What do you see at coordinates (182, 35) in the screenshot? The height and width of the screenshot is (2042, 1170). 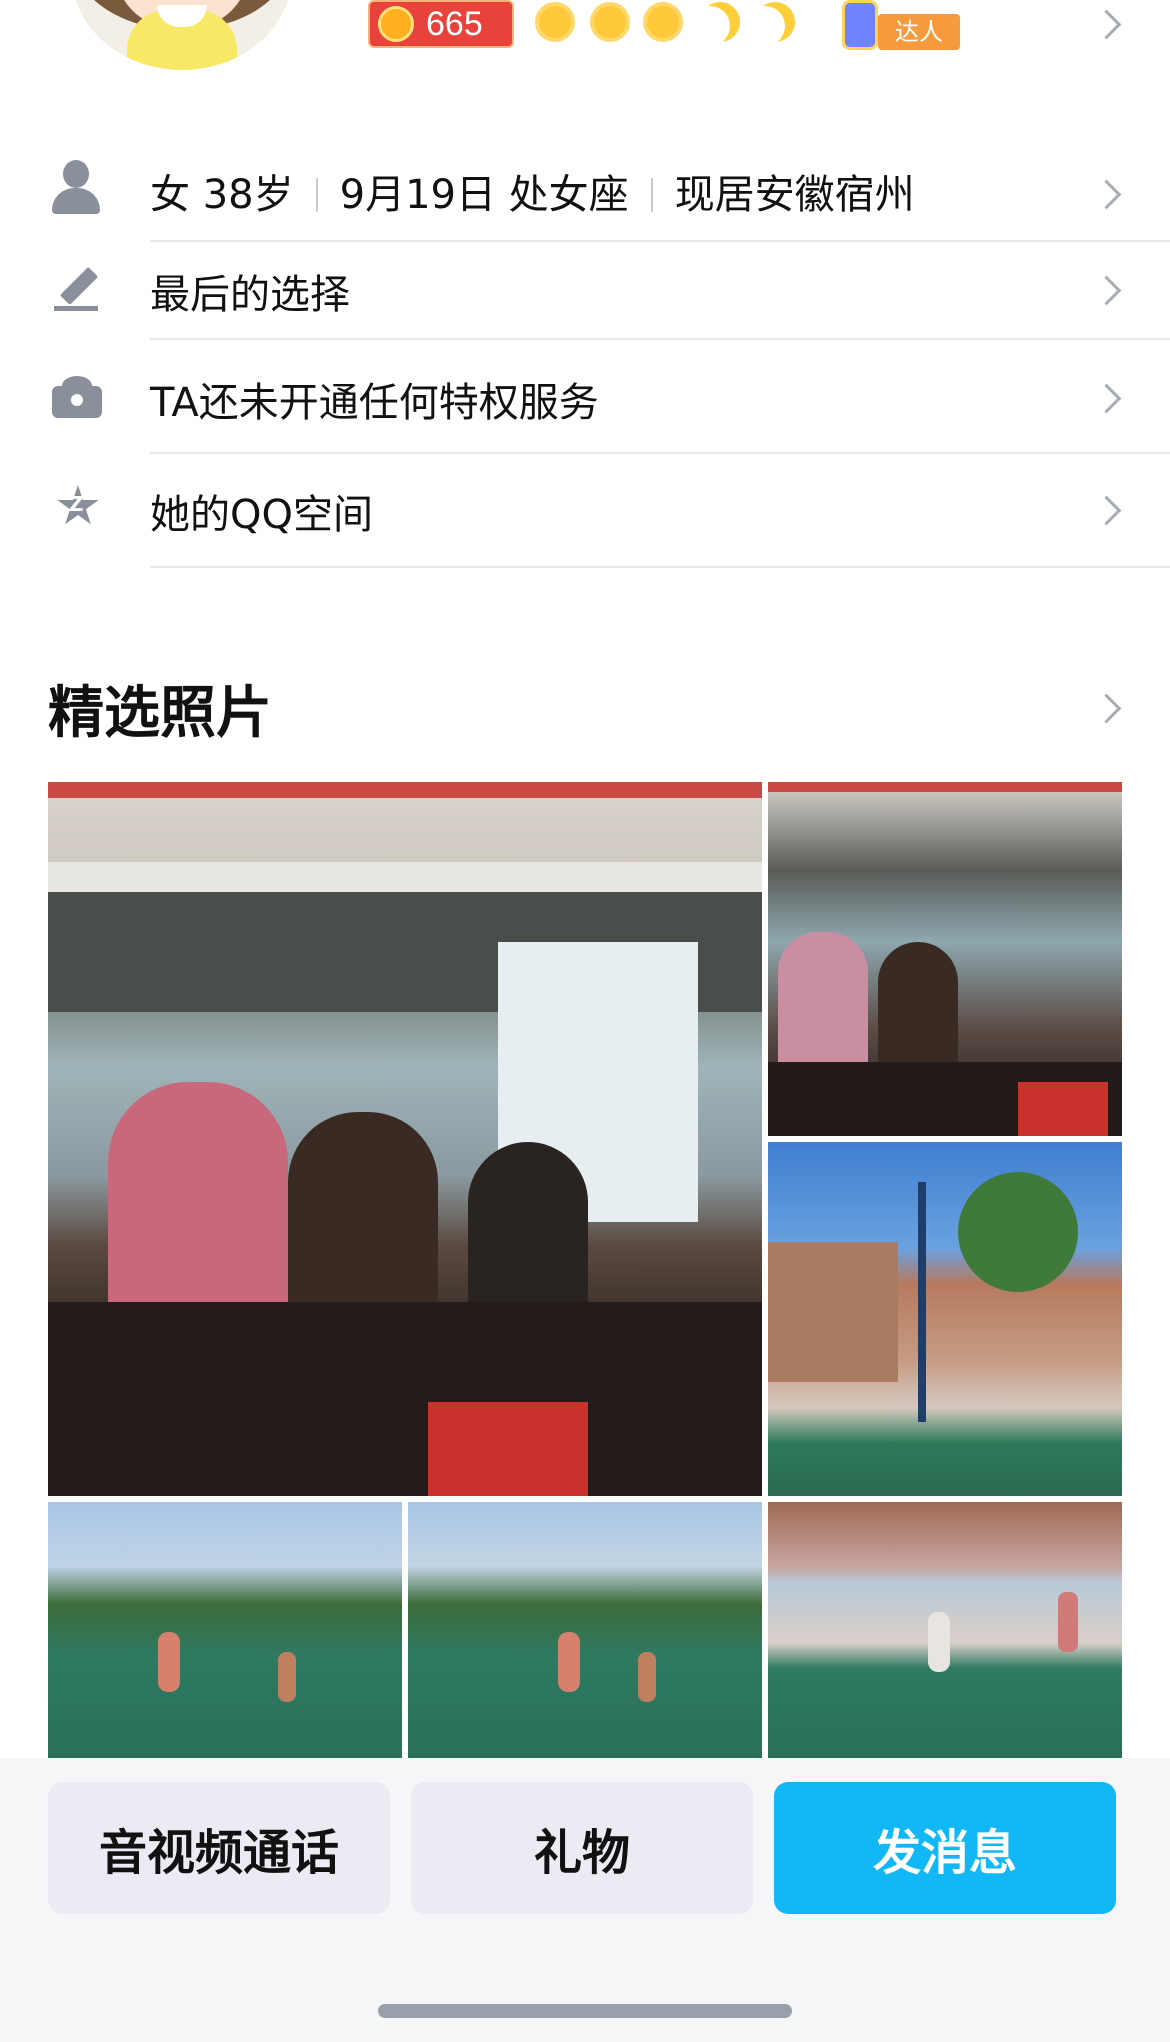 I see `avatar` at bounding box center [182, 35].